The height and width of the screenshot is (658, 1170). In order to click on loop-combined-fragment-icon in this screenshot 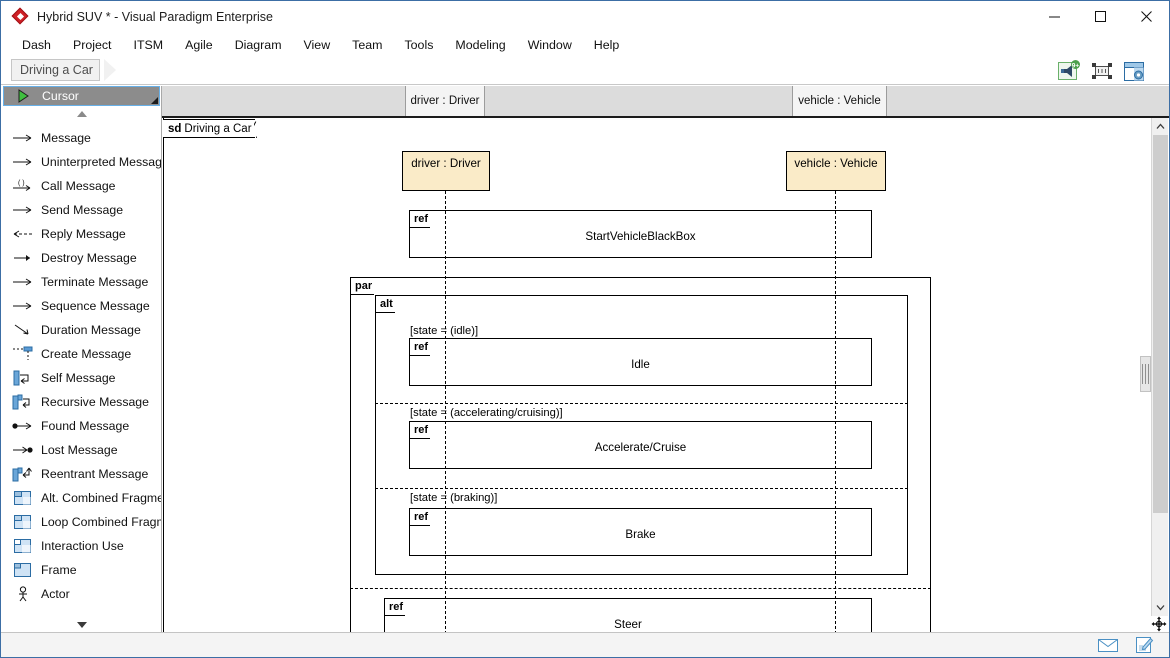, I will do `click(23, 522)`.